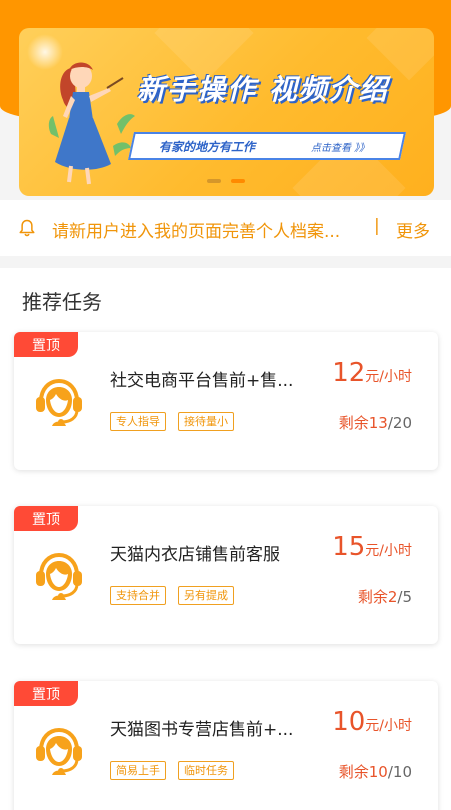 Image resolution: width=451 pixels, height=810 pixels. I want to click on task-price: 15元/小时, so click(372, 547).